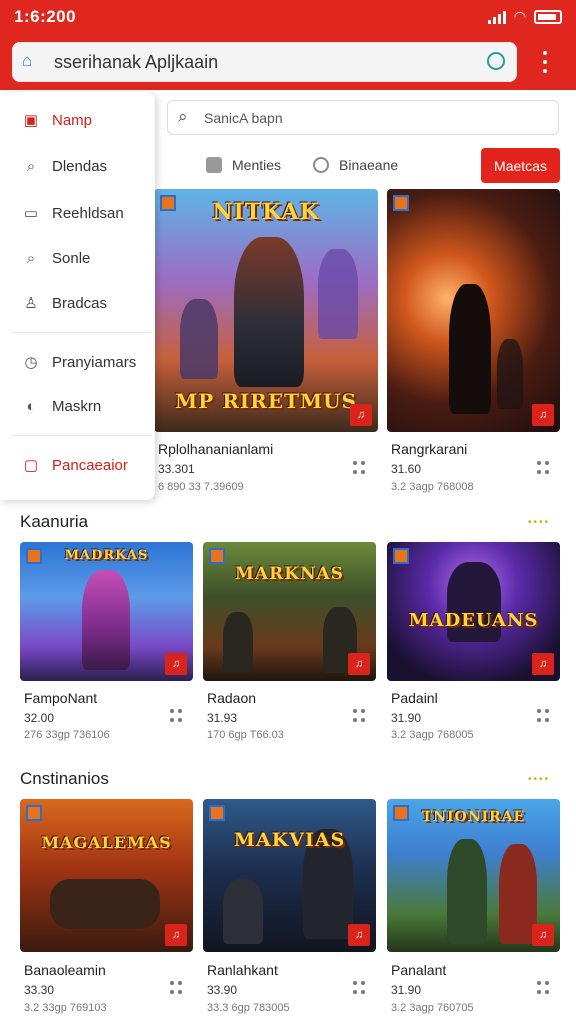 The height and width of the screenshot is (1024, 576). I want to click on drawer-item-label: Dlendas, so click(80, 166).